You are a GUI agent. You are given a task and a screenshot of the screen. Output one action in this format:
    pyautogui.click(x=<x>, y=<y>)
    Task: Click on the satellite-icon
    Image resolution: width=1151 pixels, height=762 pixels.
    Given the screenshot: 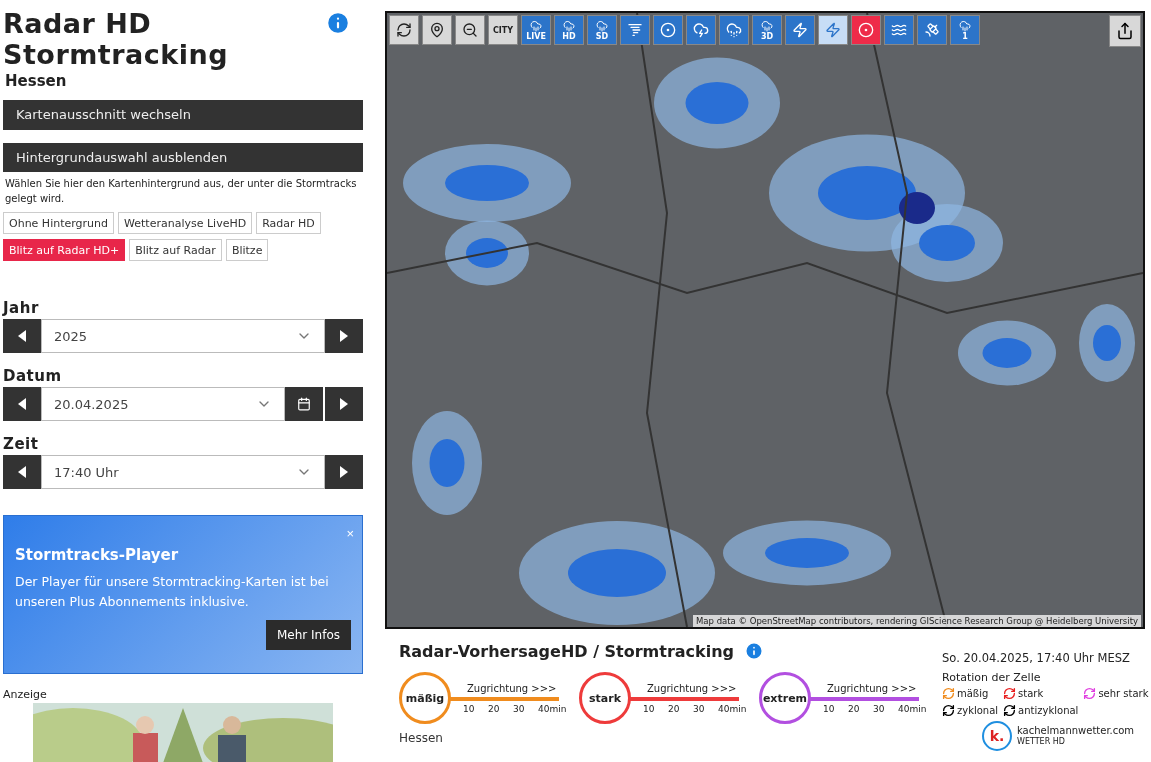 What is the action you would take?
    pyautogui.click(x=932, y=30)
    